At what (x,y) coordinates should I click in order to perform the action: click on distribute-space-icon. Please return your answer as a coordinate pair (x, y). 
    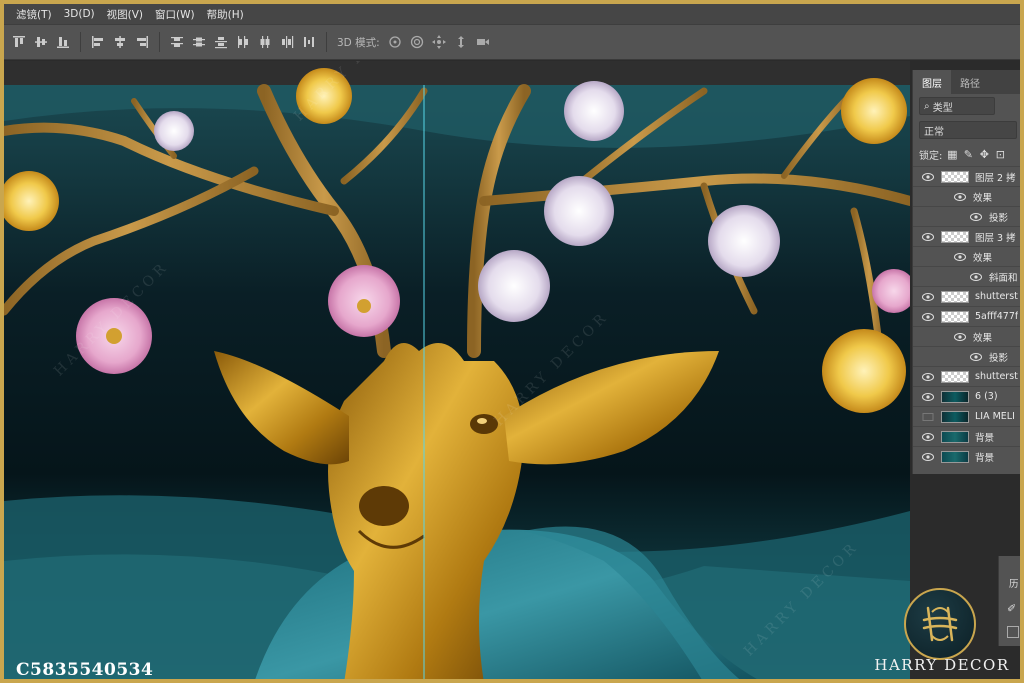
    Looking at the image, I should click on (309, 42).